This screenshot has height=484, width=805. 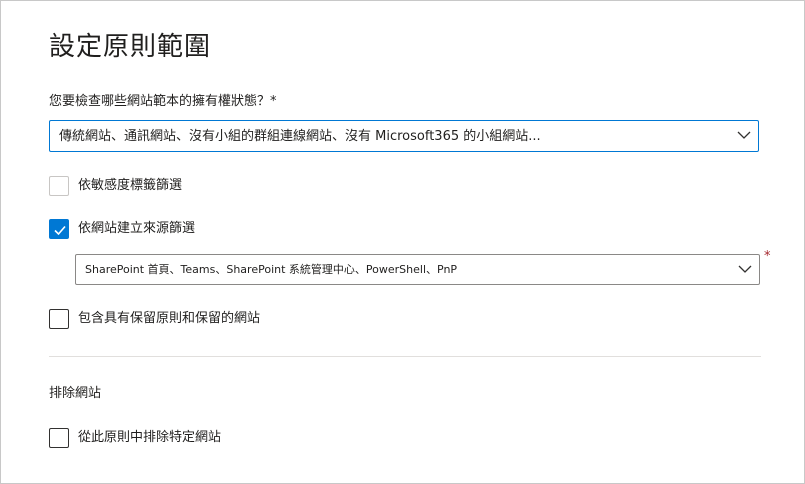 I want to click on page-title: 設定原則範圍, so click(x=130, y=47).